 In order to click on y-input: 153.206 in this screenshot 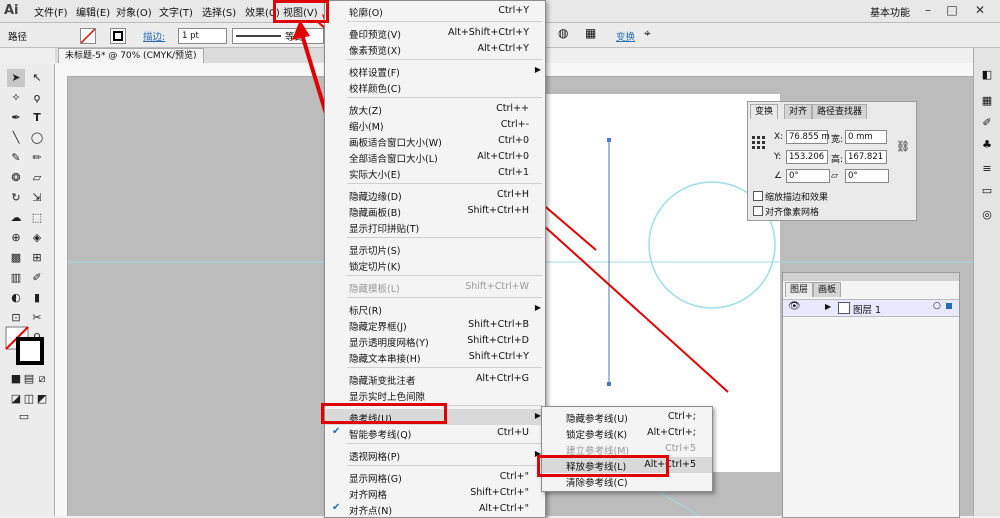, I will do `click(807, 157)`.